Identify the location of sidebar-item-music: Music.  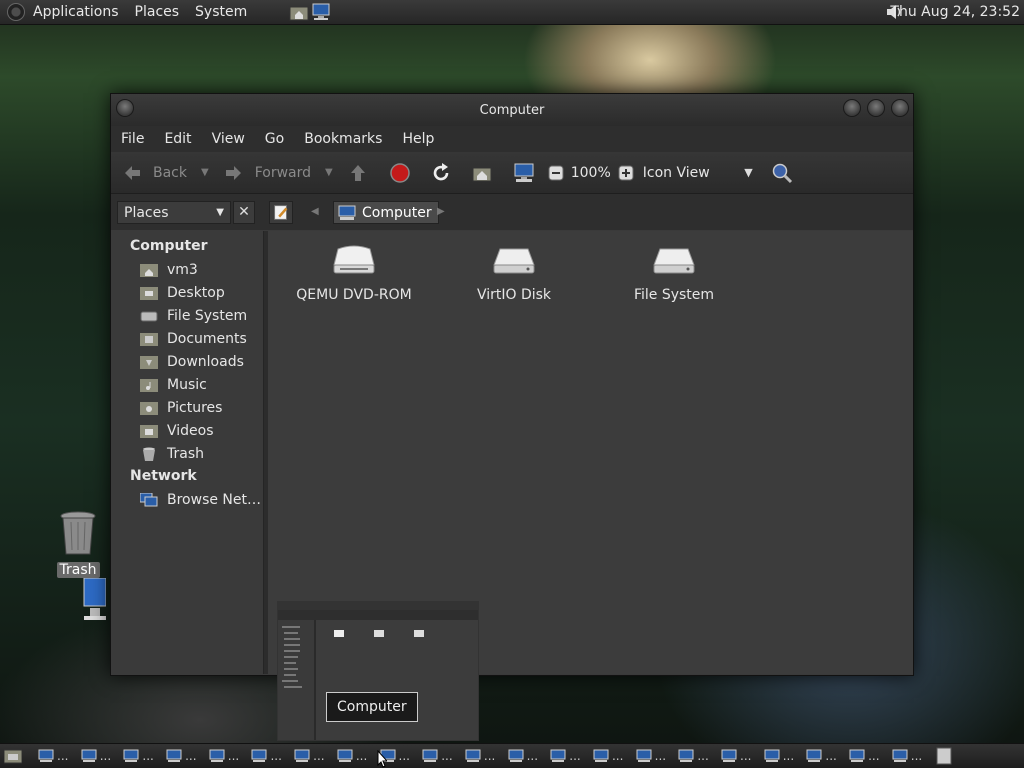
(189, 384).